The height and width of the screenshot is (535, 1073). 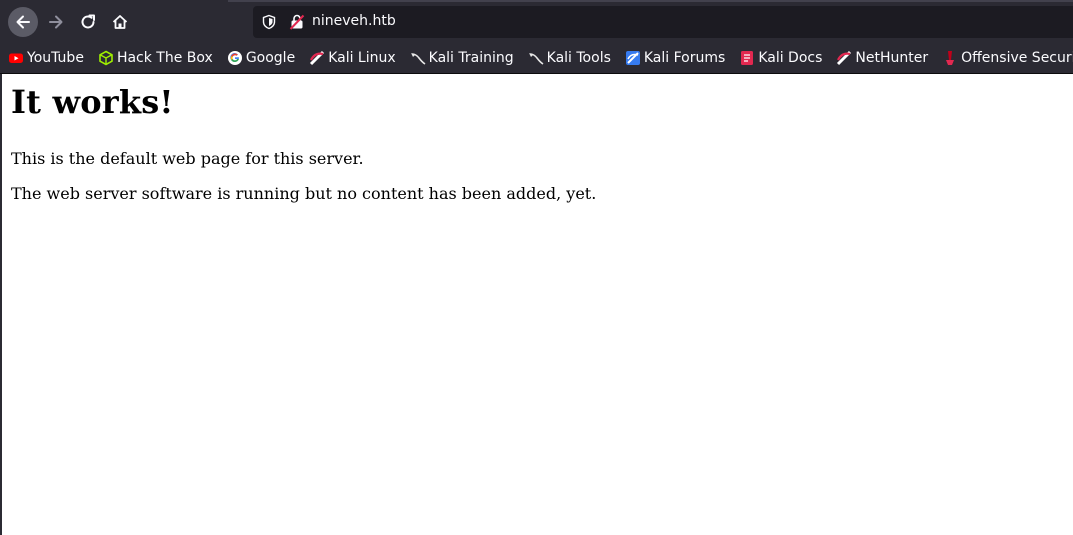 I want to click on bookmark-label: Kali Linux, so click(x=362, y=58).